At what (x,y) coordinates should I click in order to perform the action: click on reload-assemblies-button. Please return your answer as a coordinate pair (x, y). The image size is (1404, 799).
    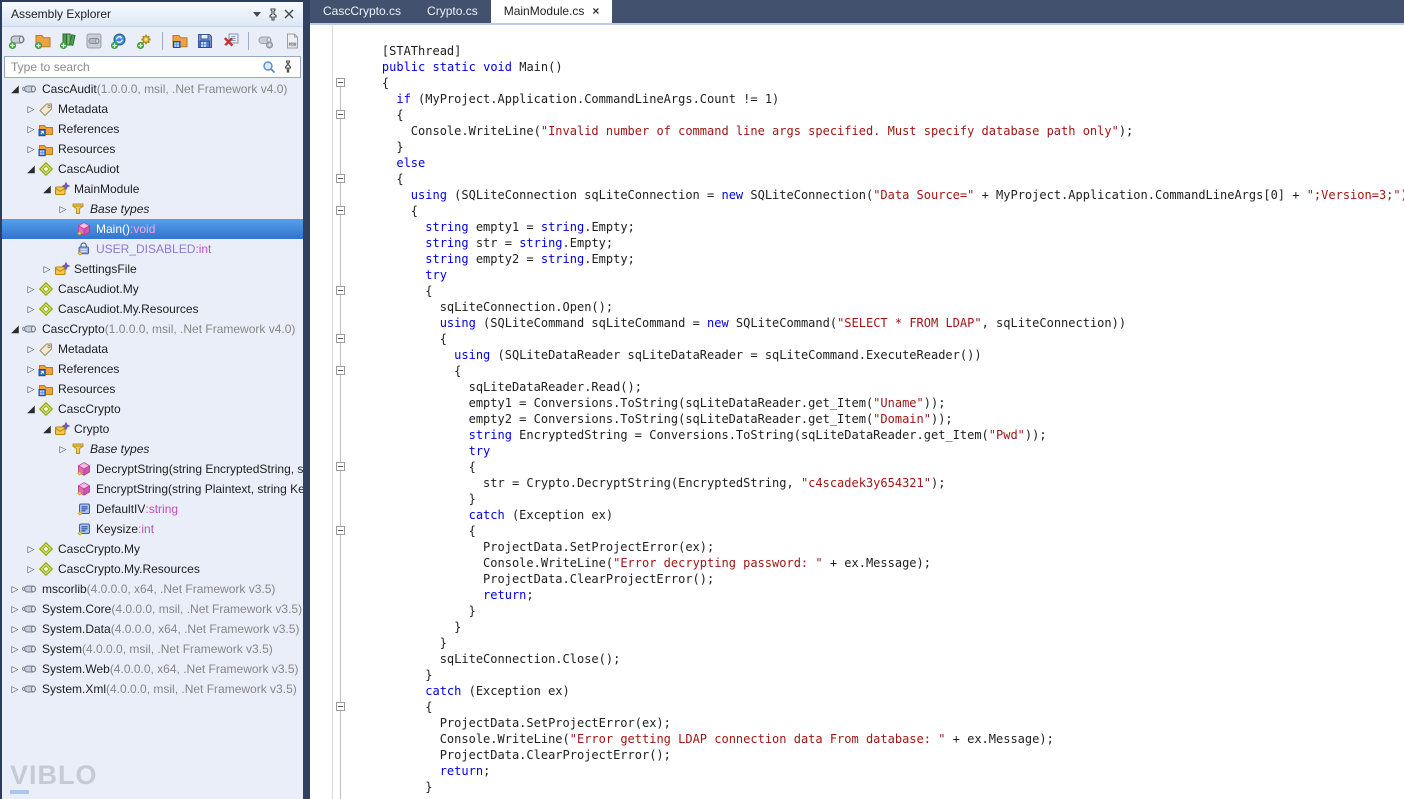
    Looking at the image, I should click on (119, 41).